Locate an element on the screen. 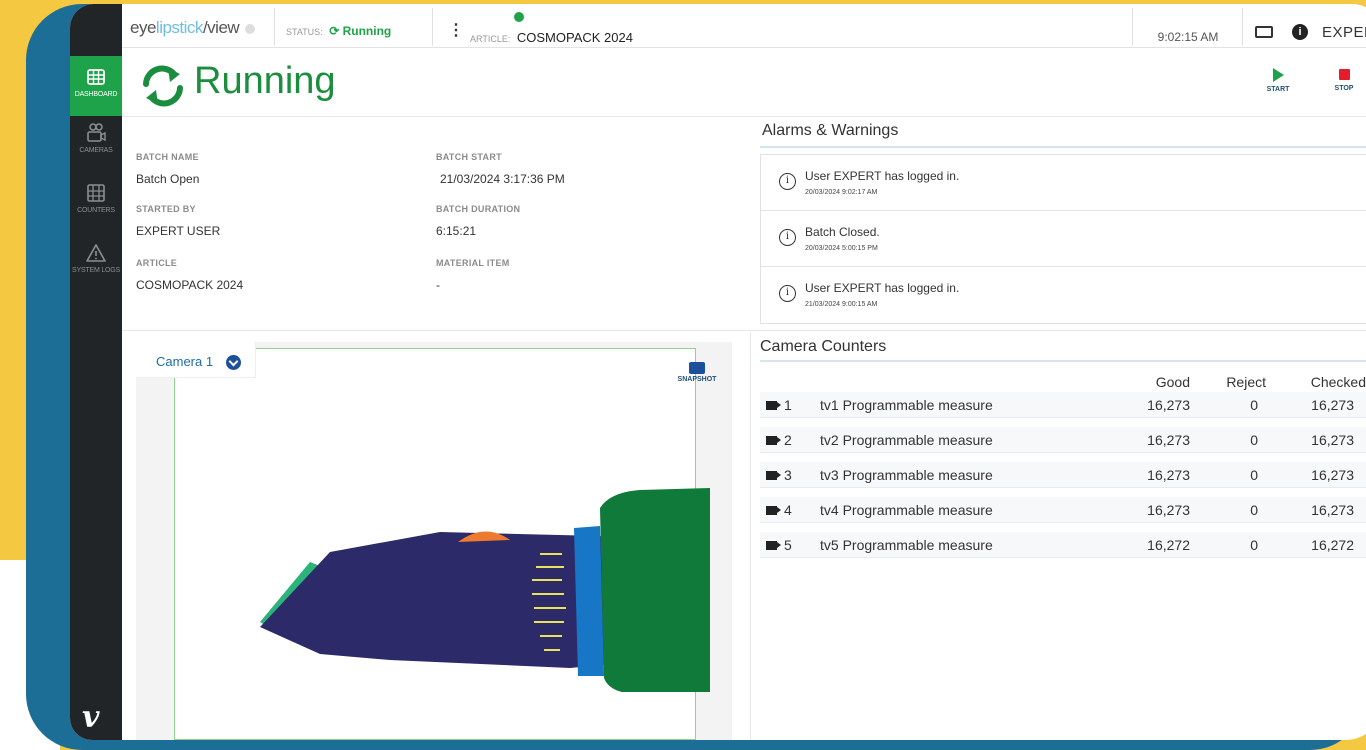  keyboard-icon is located at coordinates (1264, 32).